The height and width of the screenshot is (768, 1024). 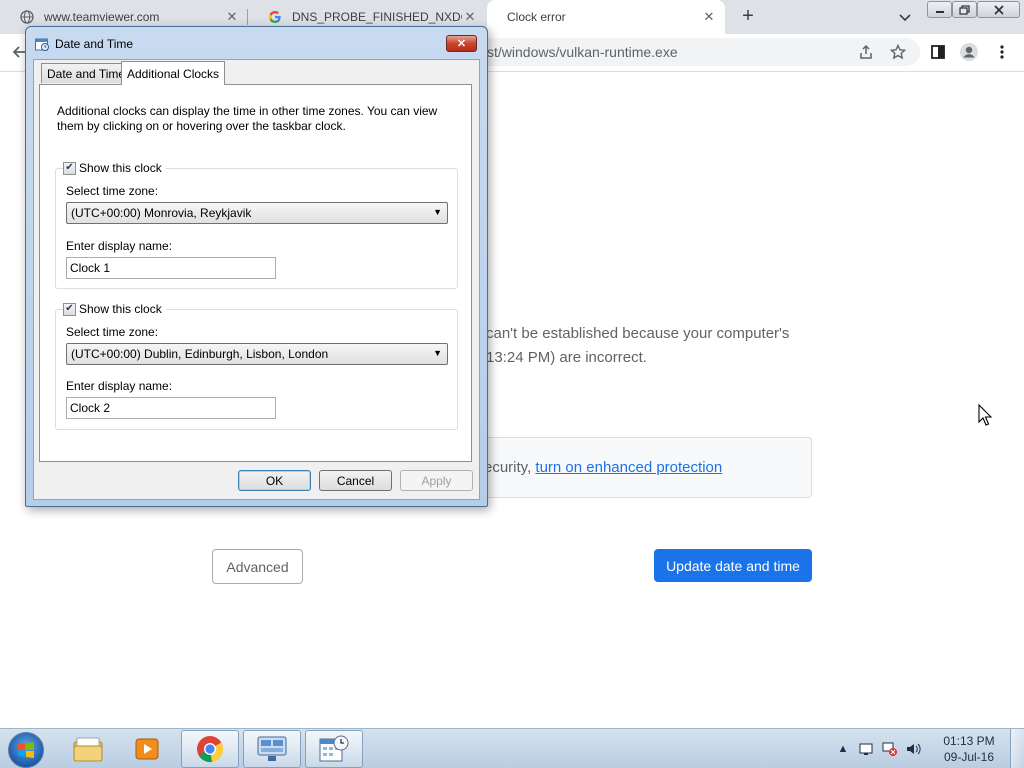 What do you see at coordinates (112, 191) in the screenshot?
I see `clock-1-timezone-label: Select time zone:` at bounding box center [112, 191].